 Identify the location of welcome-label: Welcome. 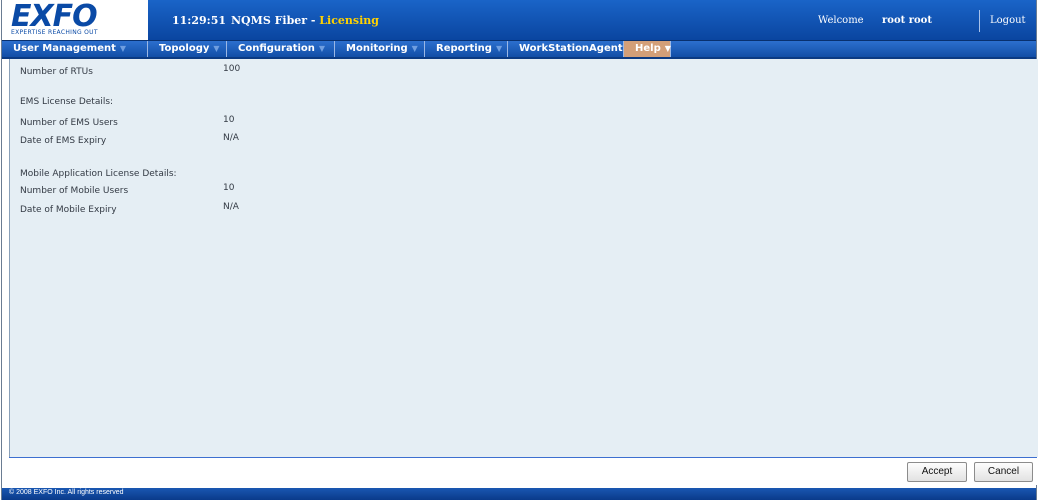
(841, 20).